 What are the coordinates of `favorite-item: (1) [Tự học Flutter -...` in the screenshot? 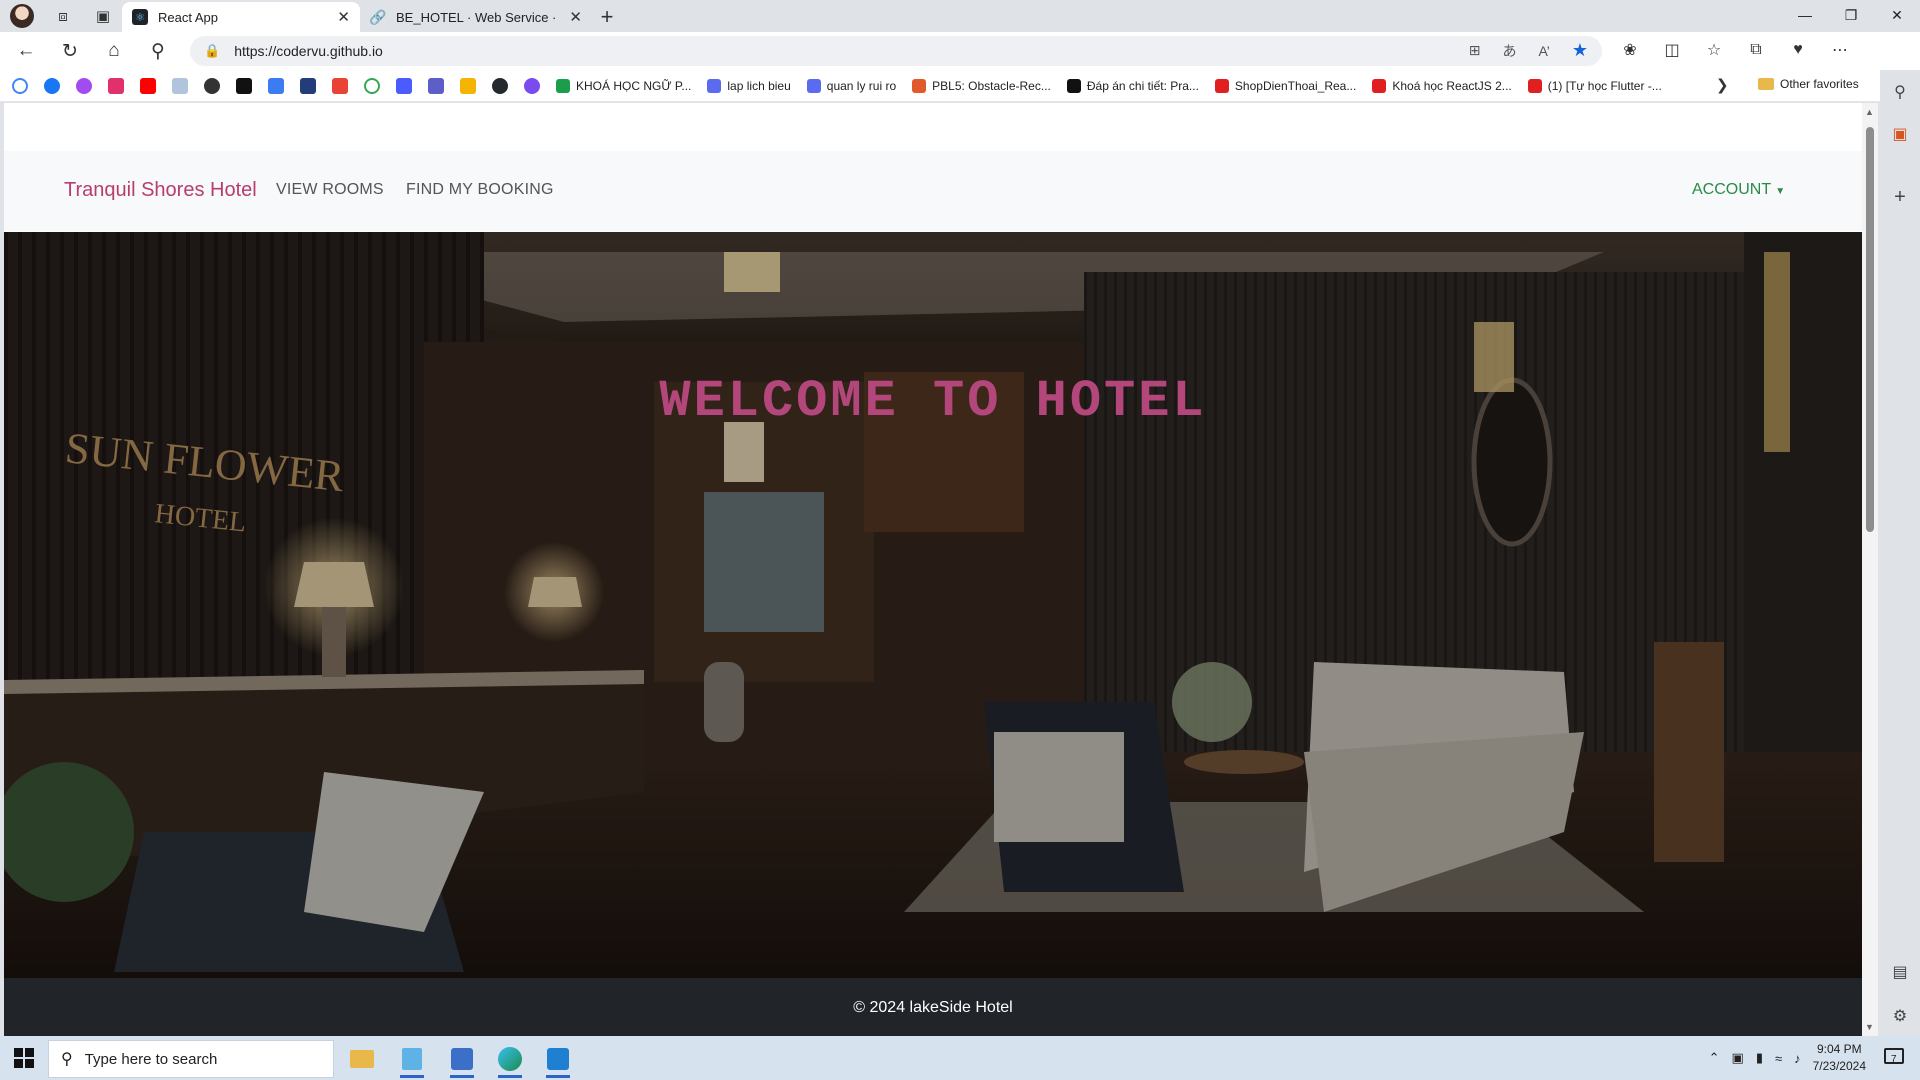 It's located at (1594, 85).